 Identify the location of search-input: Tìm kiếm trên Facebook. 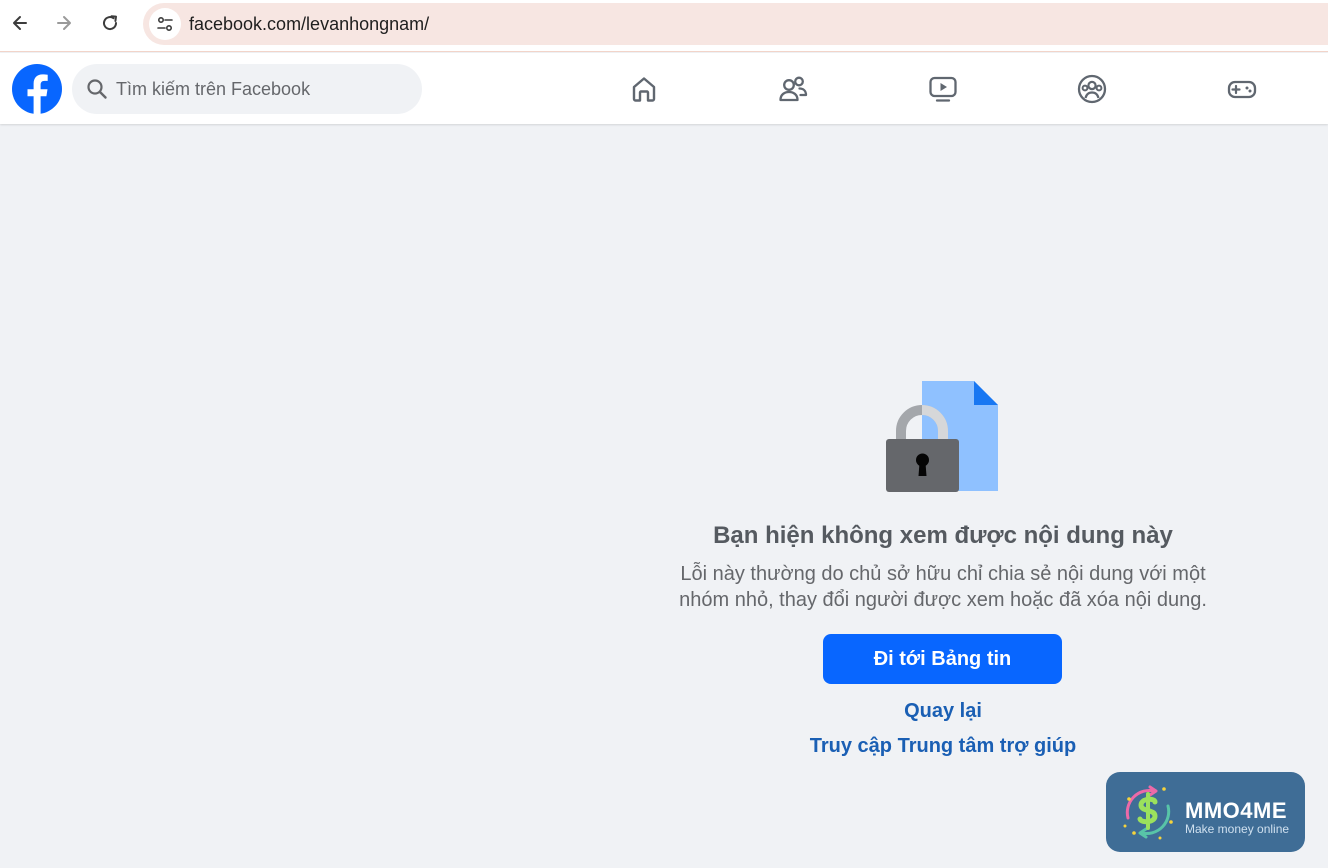
(247, 89).